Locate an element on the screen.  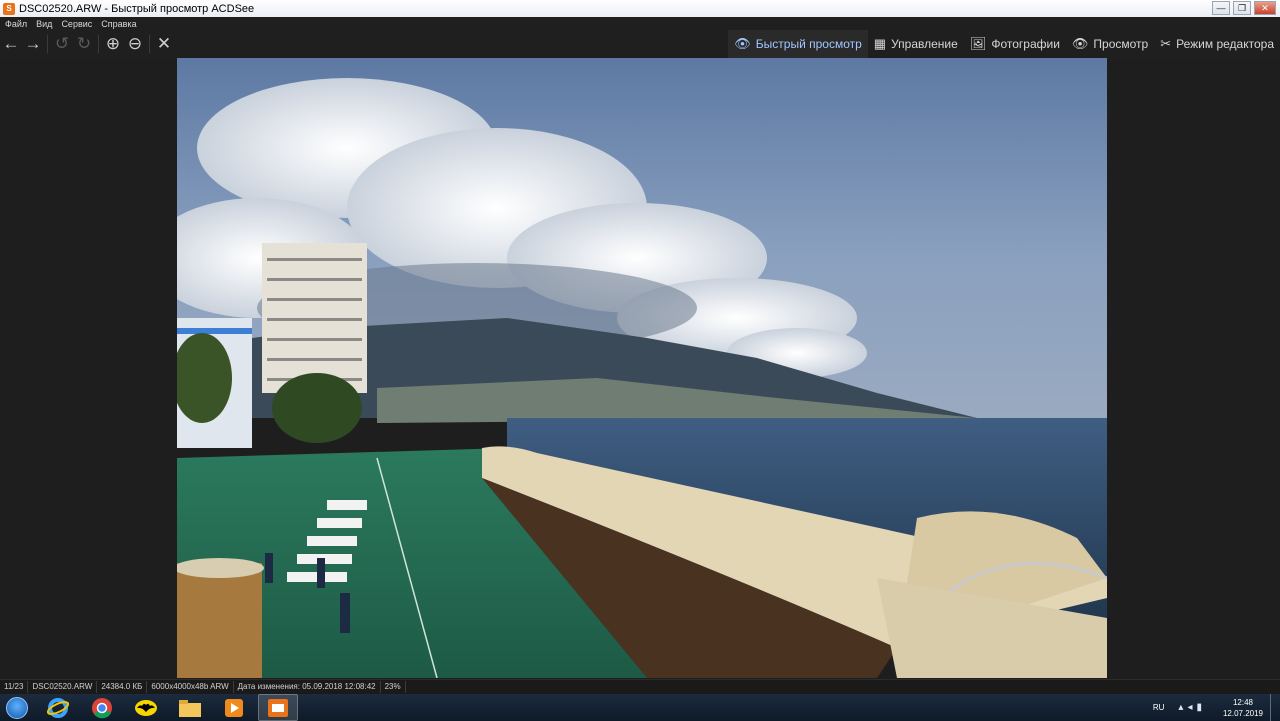
start-button is located at coordinates (17, 707).